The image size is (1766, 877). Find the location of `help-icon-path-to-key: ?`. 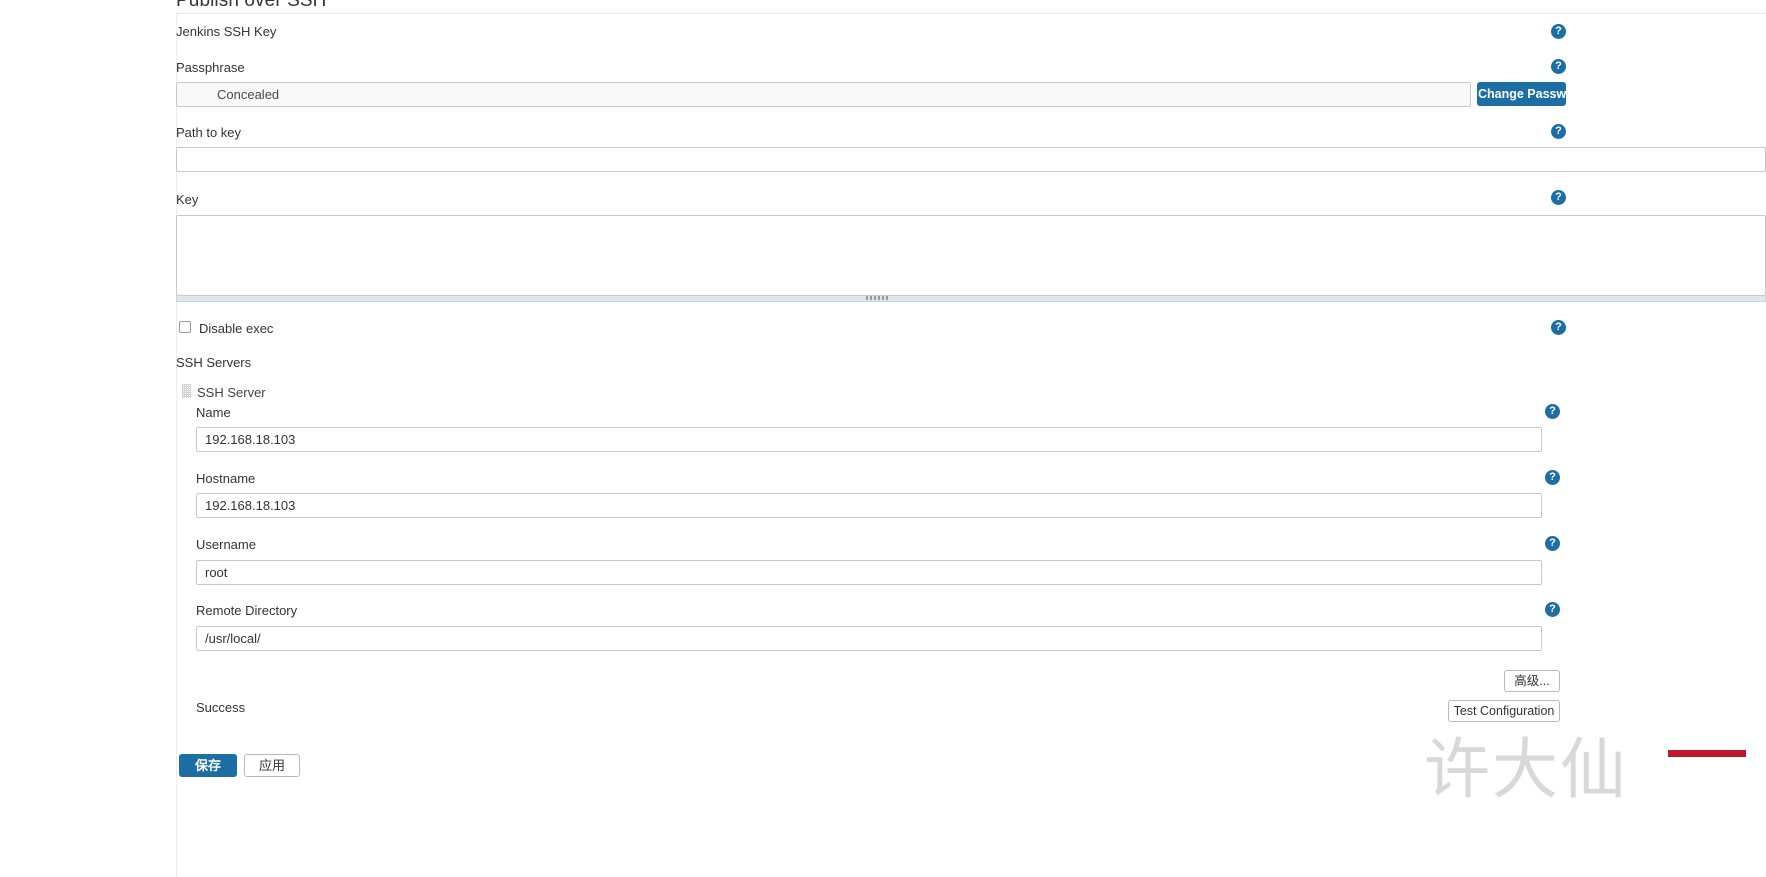

help-icon-path-to-key: ? is located at coordinates (1558, 131).